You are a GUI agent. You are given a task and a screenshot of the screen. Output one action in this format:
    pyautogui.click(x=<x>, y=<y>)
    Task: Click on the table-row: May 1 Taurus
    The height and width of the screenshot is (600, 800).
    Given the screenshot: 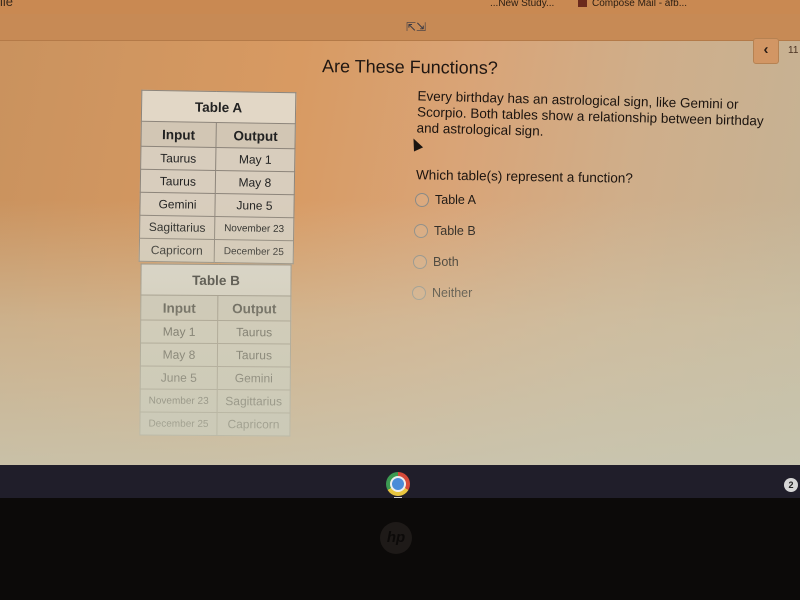 What is the action you would take?
    pyautogui.click(x=215, y=332)
    